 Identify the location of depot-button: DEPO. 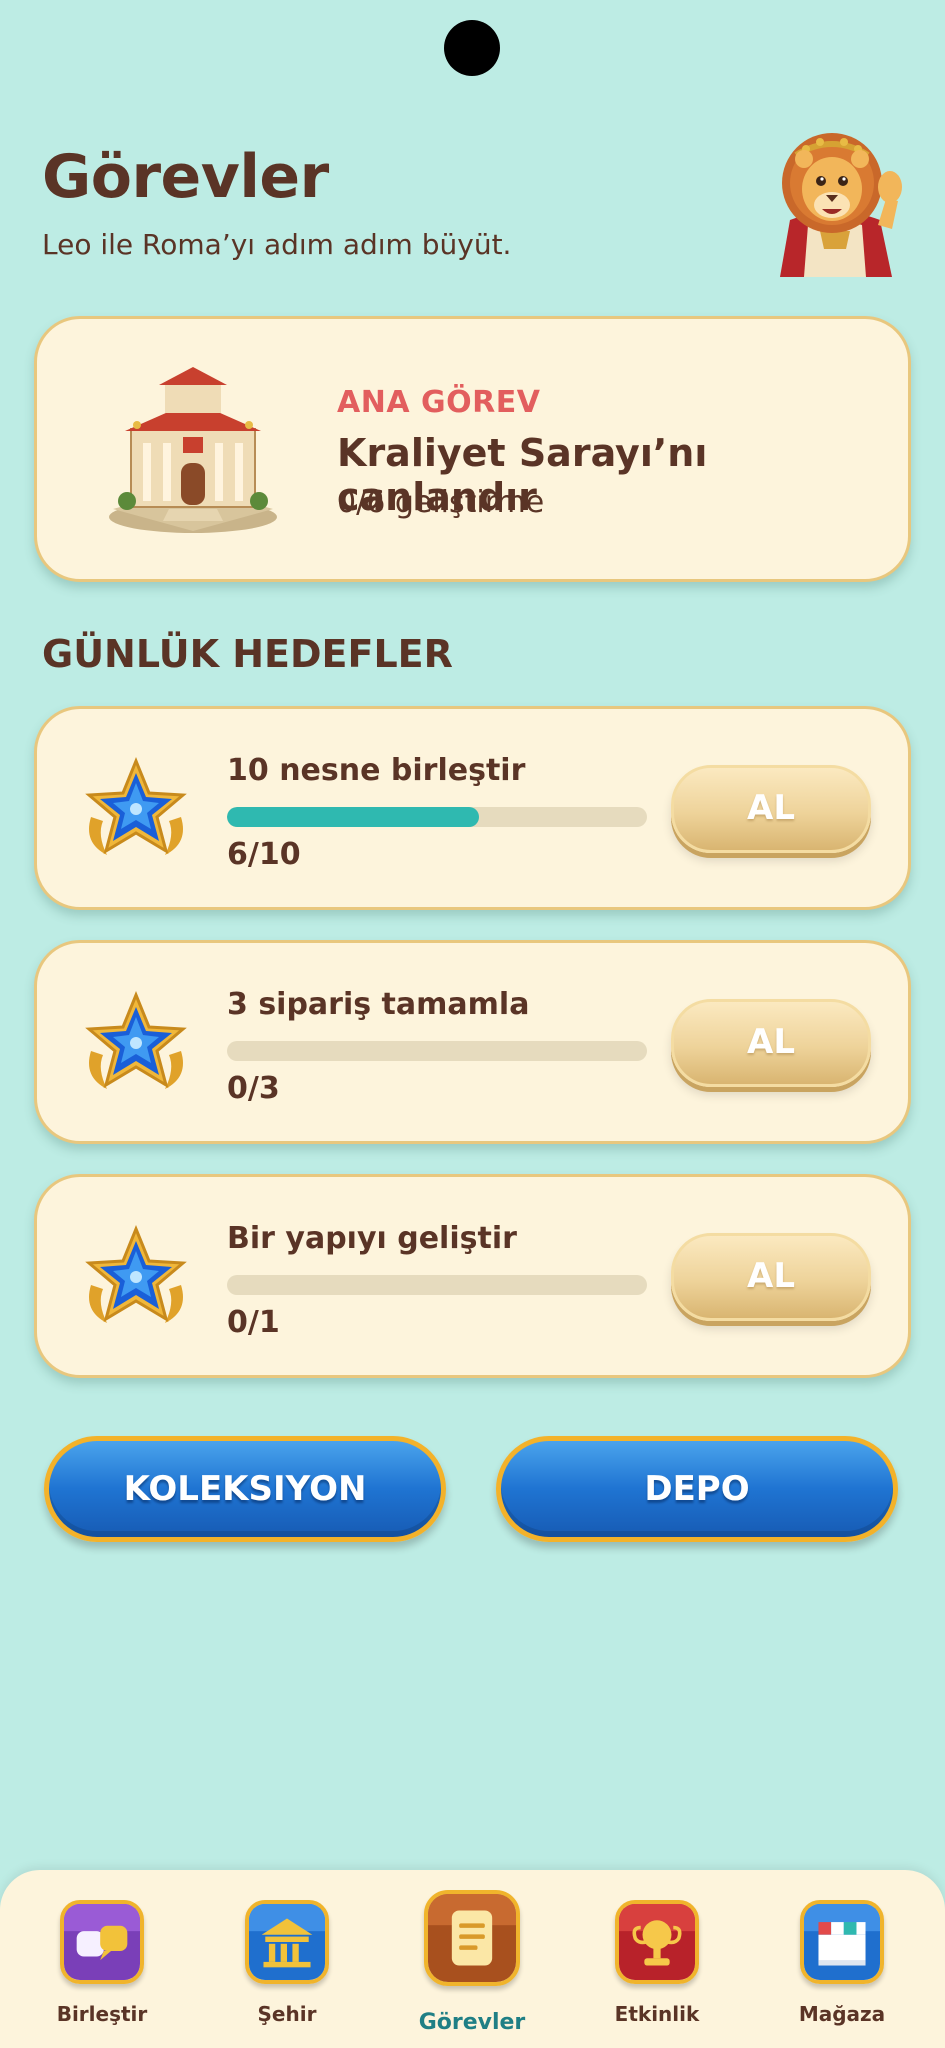
(697, 1489).